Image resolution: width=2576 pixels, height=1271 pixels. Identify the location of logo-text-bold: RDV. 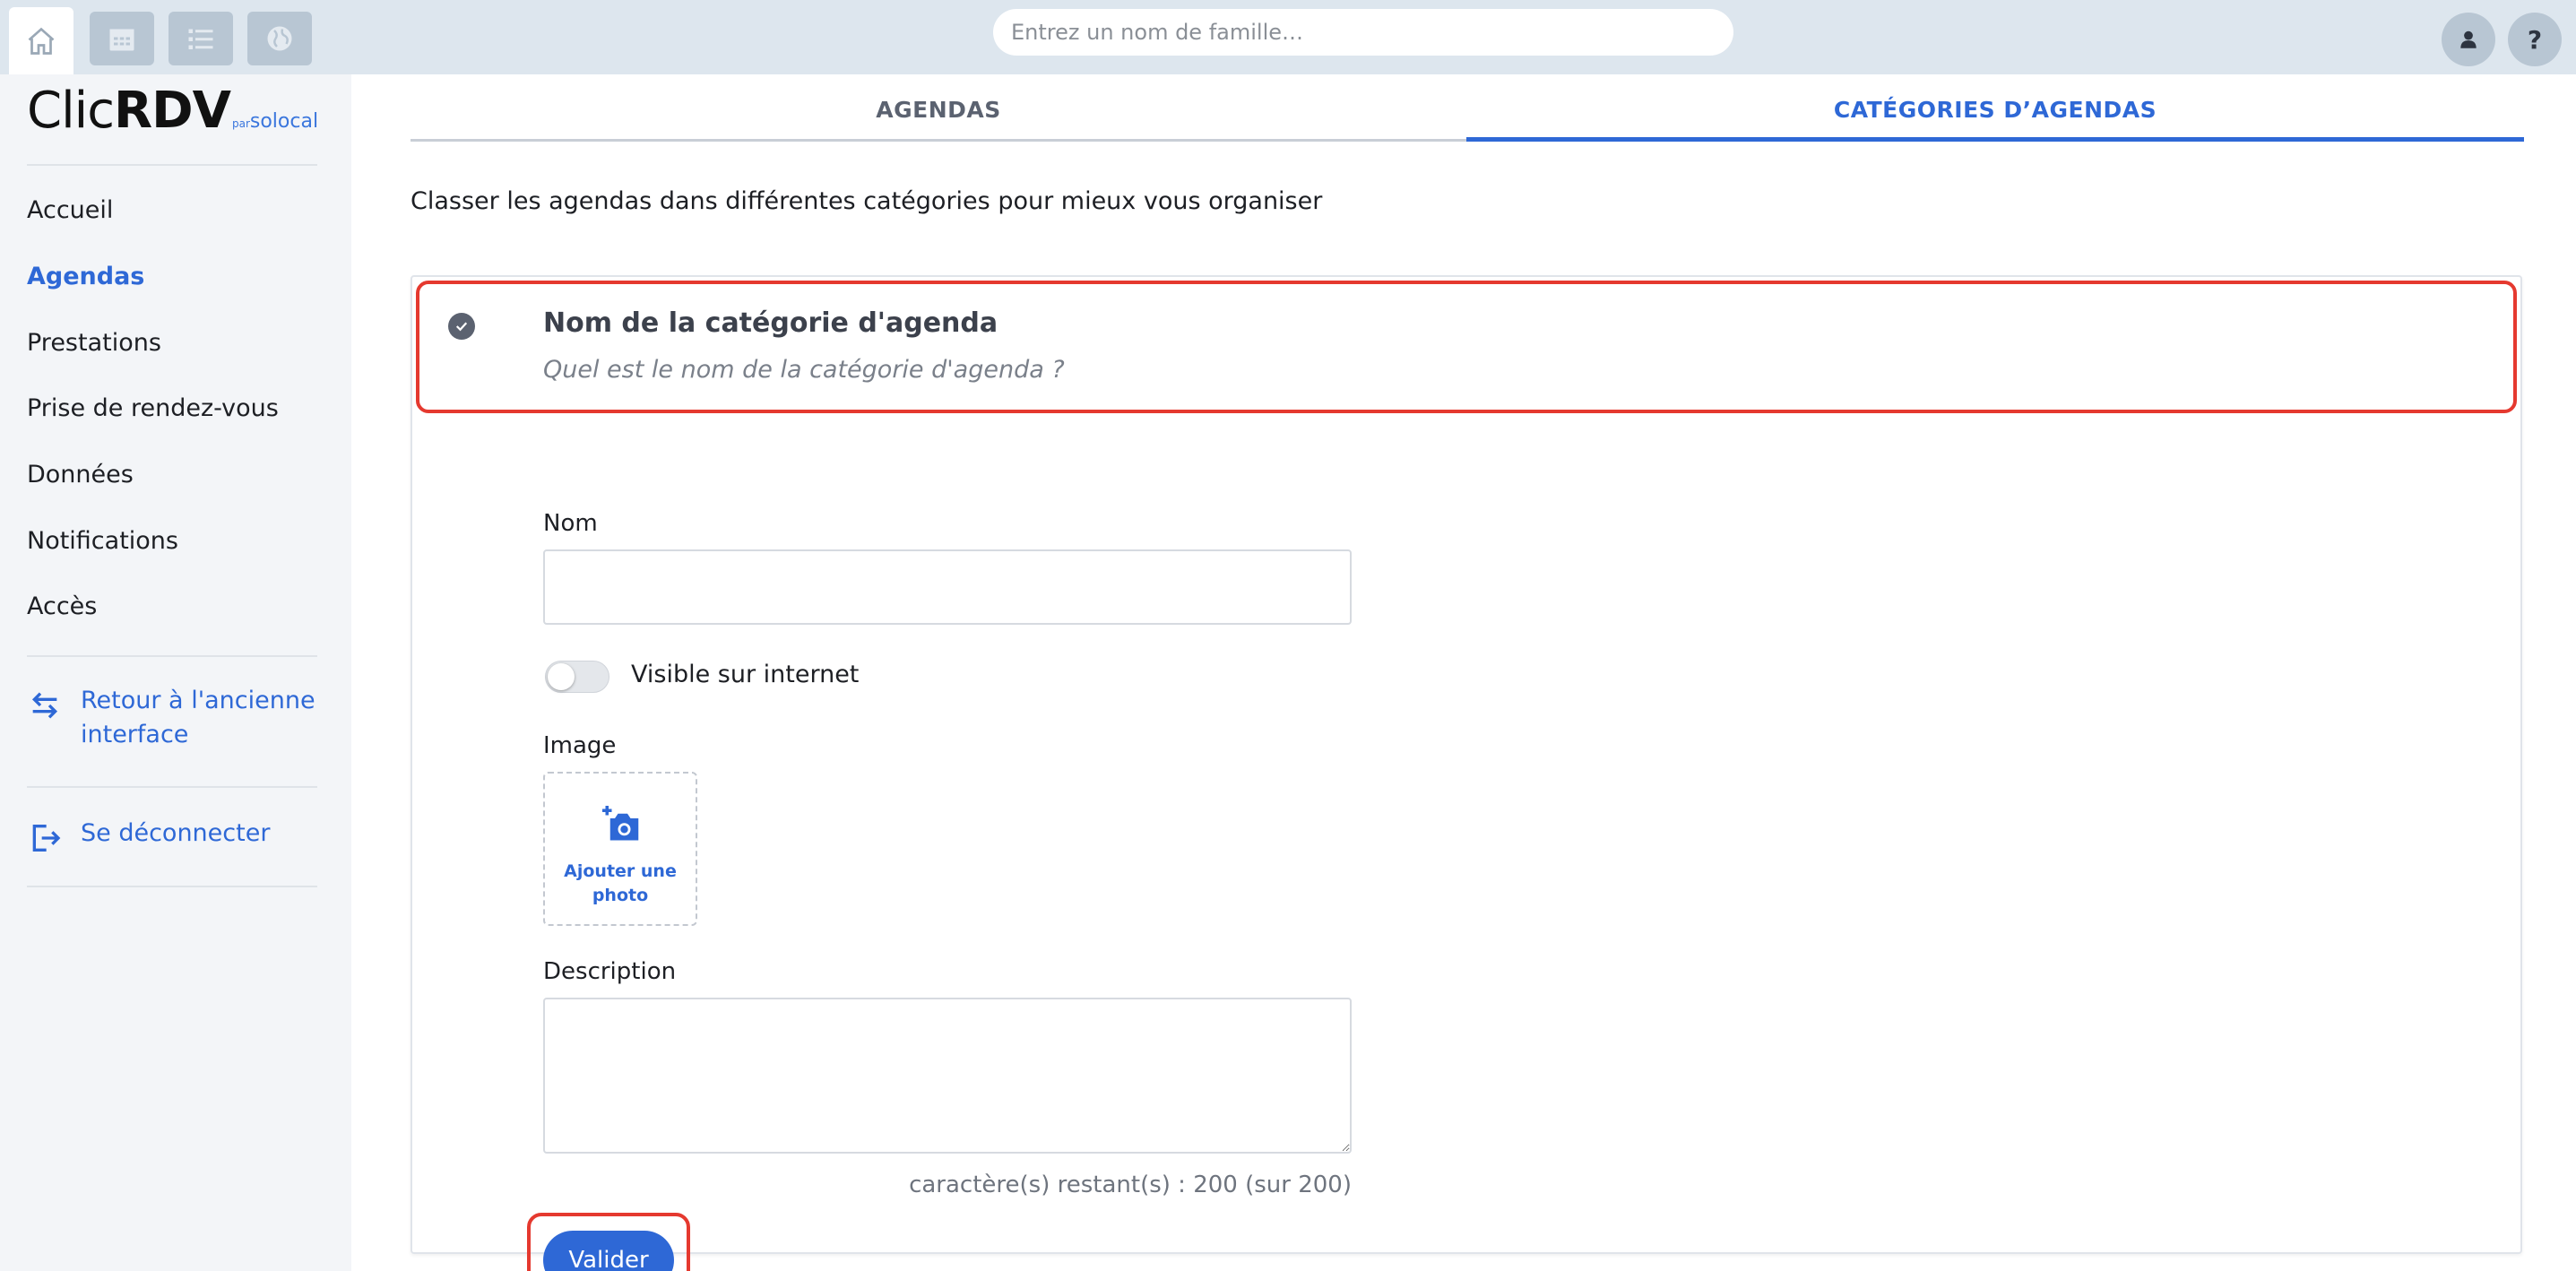
(172, 111).